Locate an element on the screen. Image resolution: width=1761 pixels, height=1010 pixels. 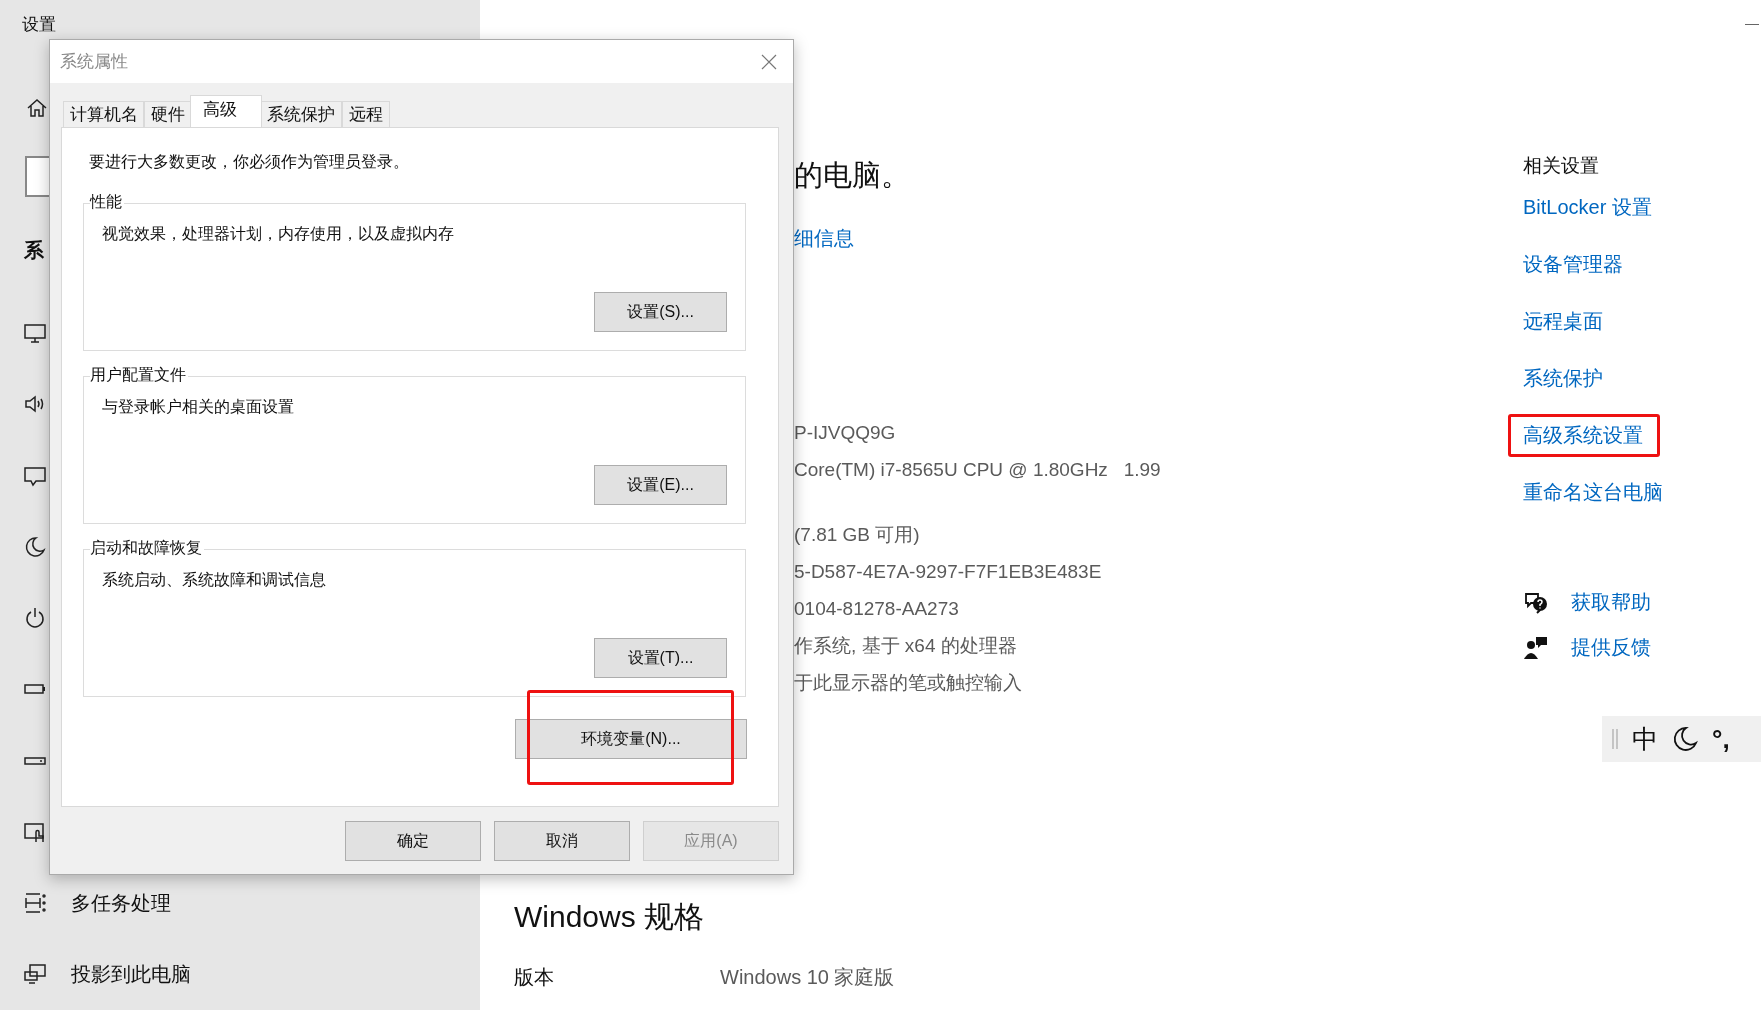
input-mode-toggle: 中 is located at coordinates (1645, 739).